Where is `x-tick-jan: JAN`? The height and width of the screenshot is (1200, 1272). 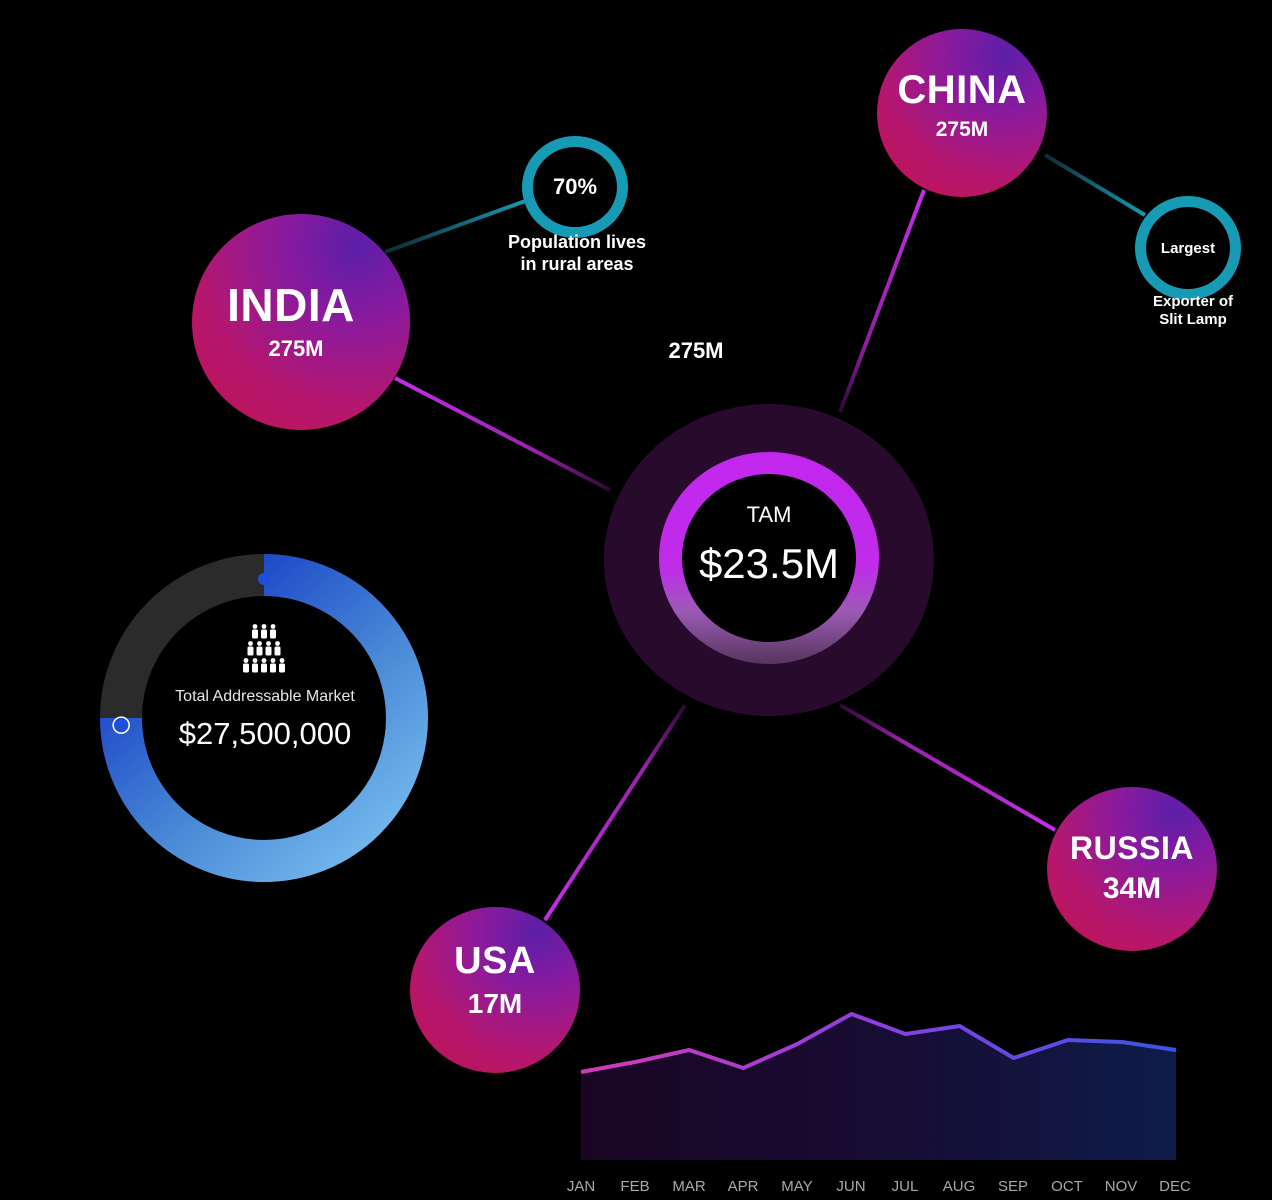
x-tick-jan: JAN is located at coordinates (581, 1186).